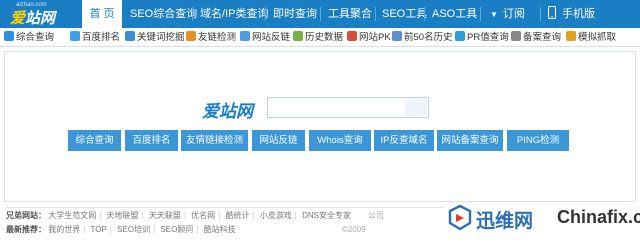  What do you see at coordinates (99, 229) in the screenshot?
I see `footer-link: TOP` at bounding box center [99, 229].